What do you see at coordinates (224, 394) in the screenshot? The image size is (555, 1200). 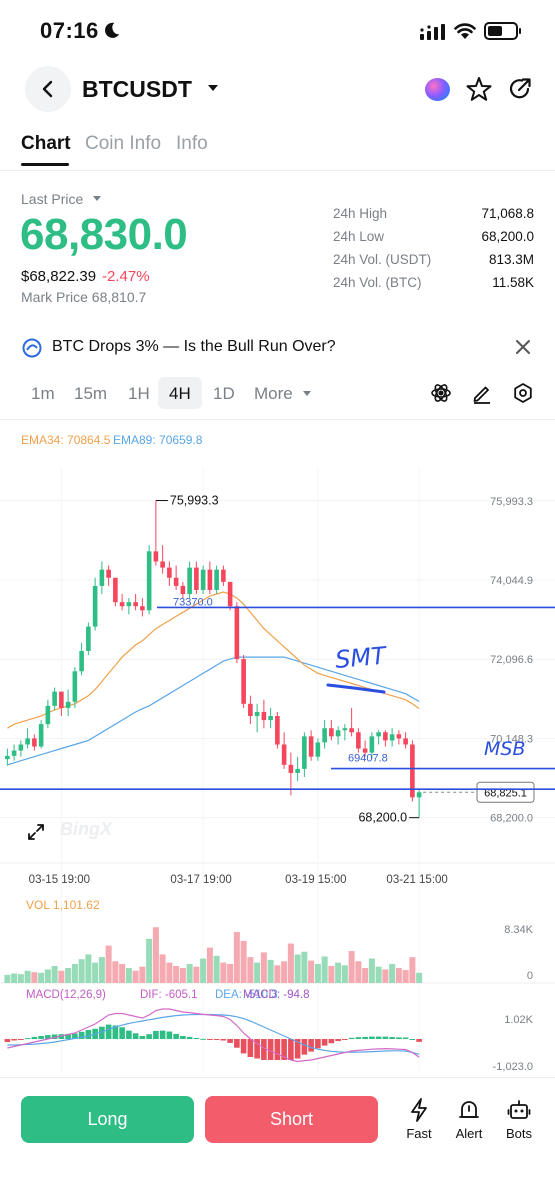 I see `interval-1d: 1D` at bounding box center [224, 394].